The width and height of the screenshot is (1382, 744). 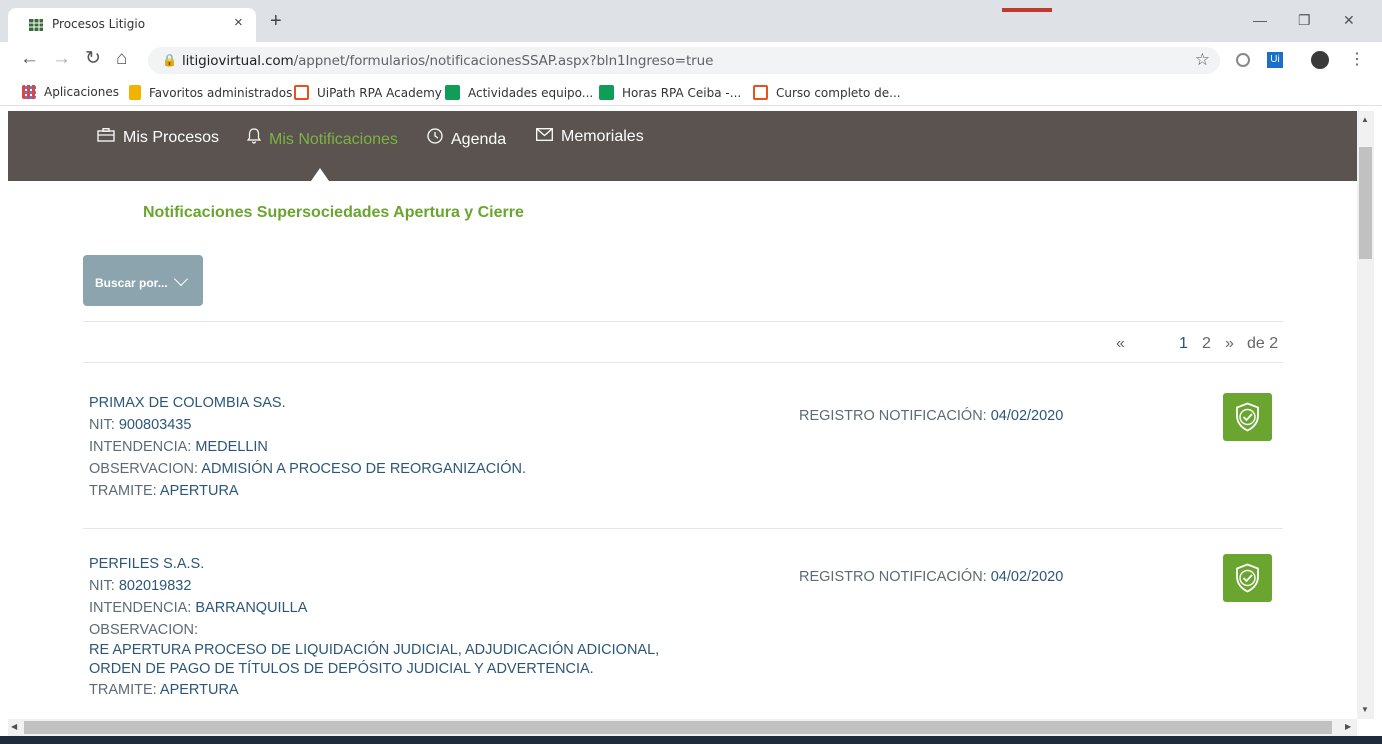 What do you see at coordinates (29, 92) in the screenshot?
I see `apps-grid-icon` at bounding box center [29, 92].